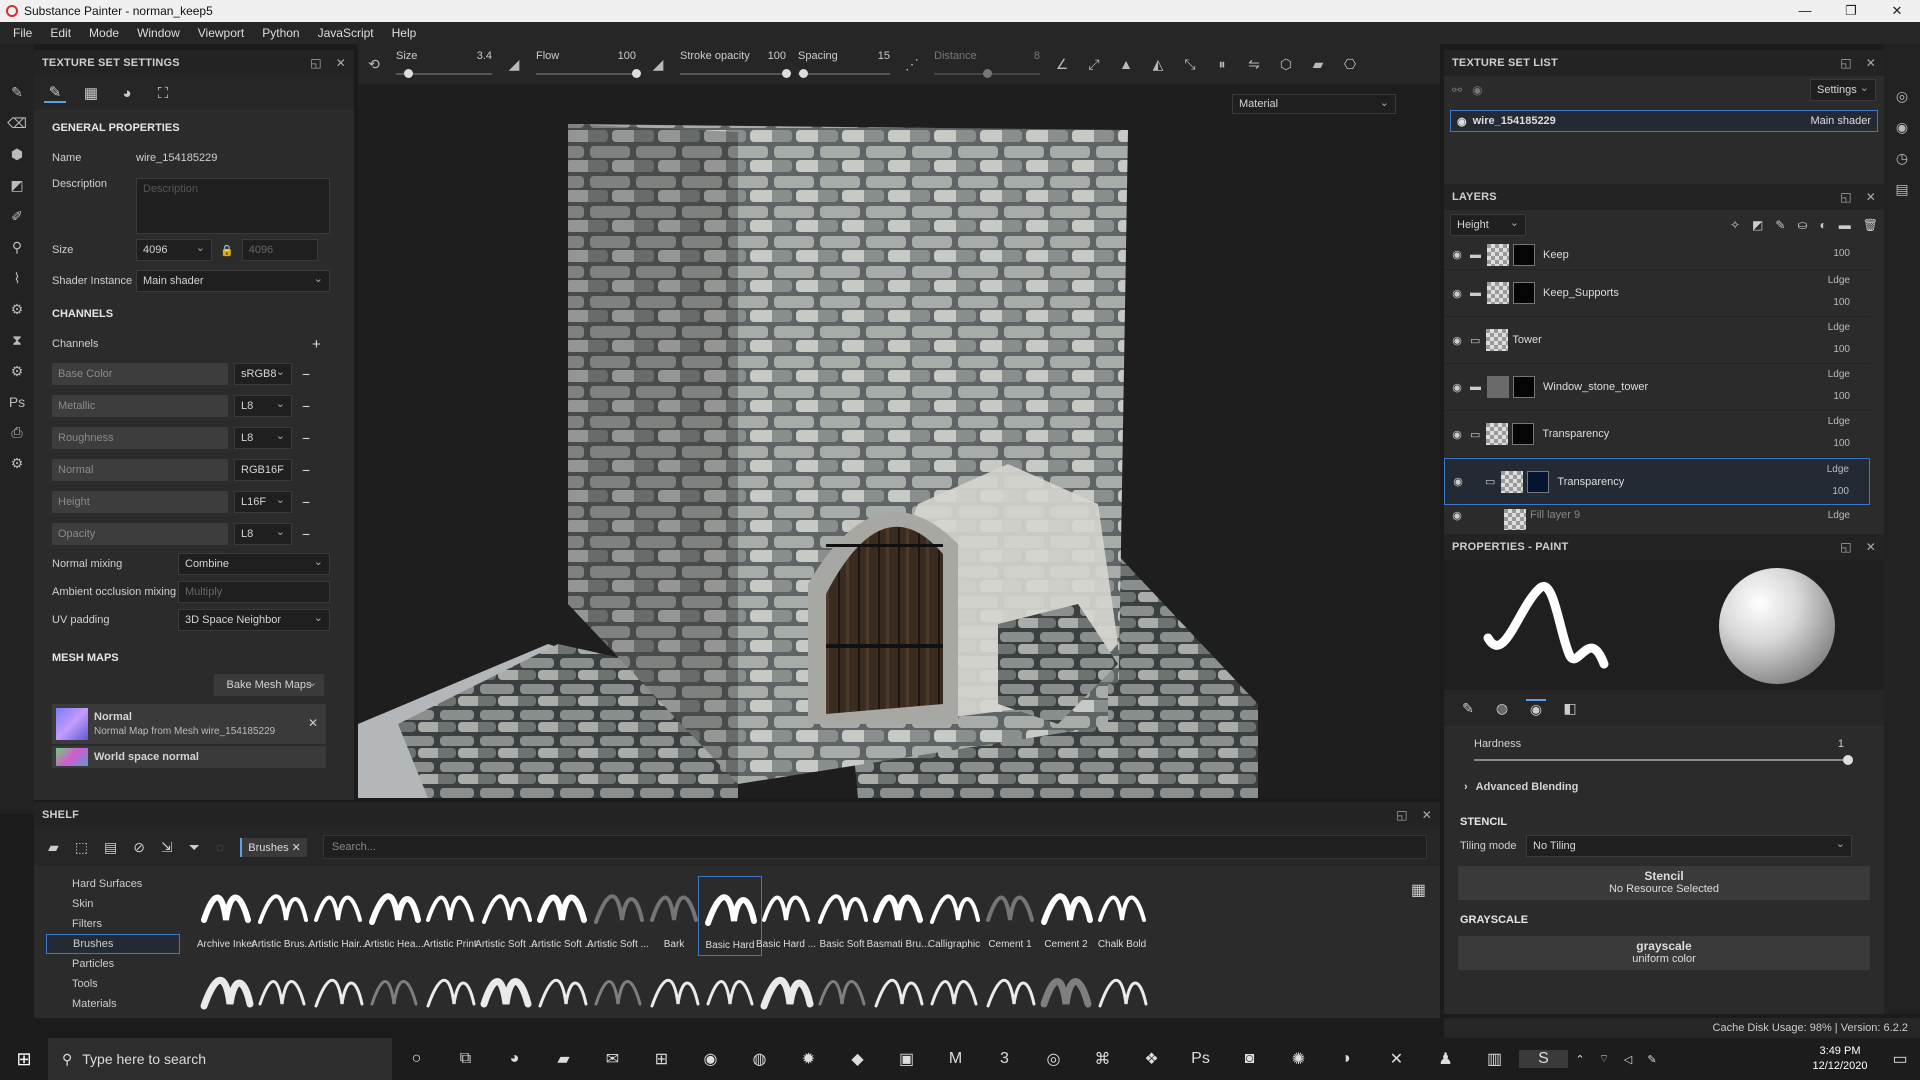 The height and width of the screenshot is (1080, 1920). What do you see at coordinates (404, 33) in the screenshot?
I see `menu-help: Help` at bounding box center [404, 33].